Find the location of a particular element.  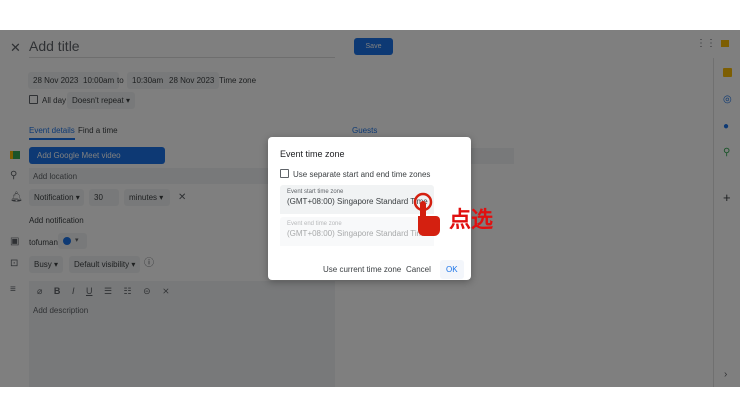

end-zone-label: Event end time zone is located at coordinates (314, 224).